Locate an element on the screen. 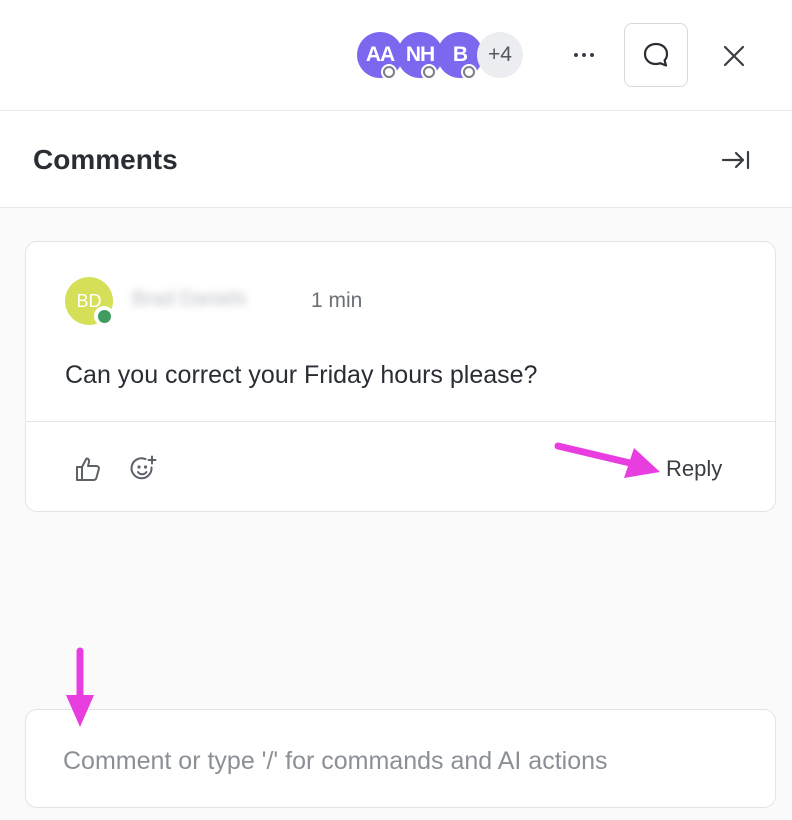  chat-toggle-button is located at coordinates (656, 55).